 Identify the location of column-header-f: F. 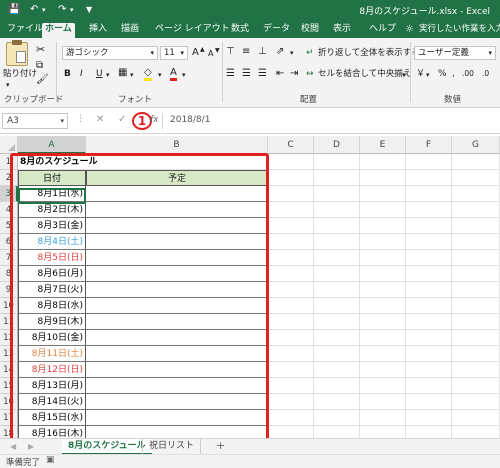
(429, 145).